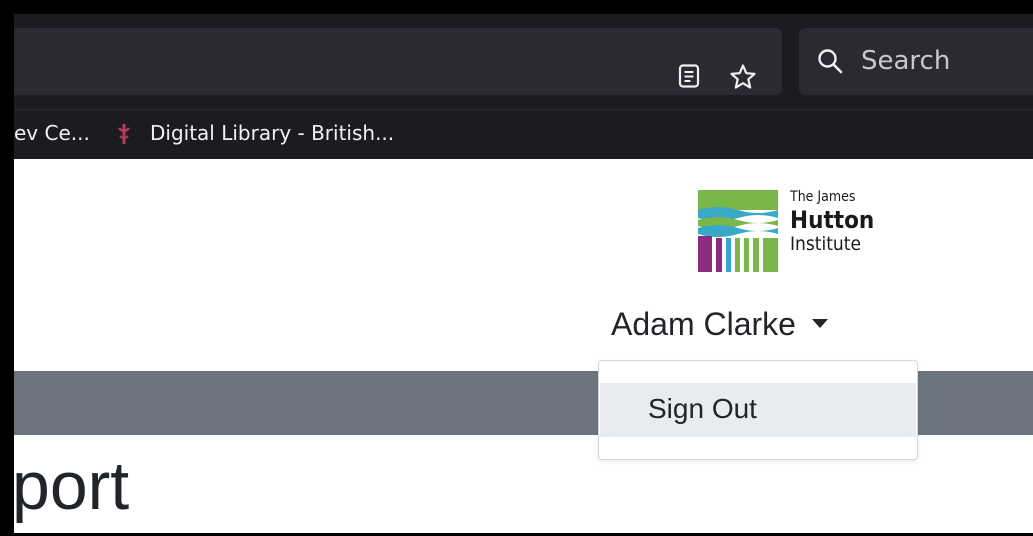 This screenshot has height=536, width=1033. What do you see at coordinates (906, 61) in the screenshot?
I see `search-placeholder: Search` at bounding box center [906, 61].